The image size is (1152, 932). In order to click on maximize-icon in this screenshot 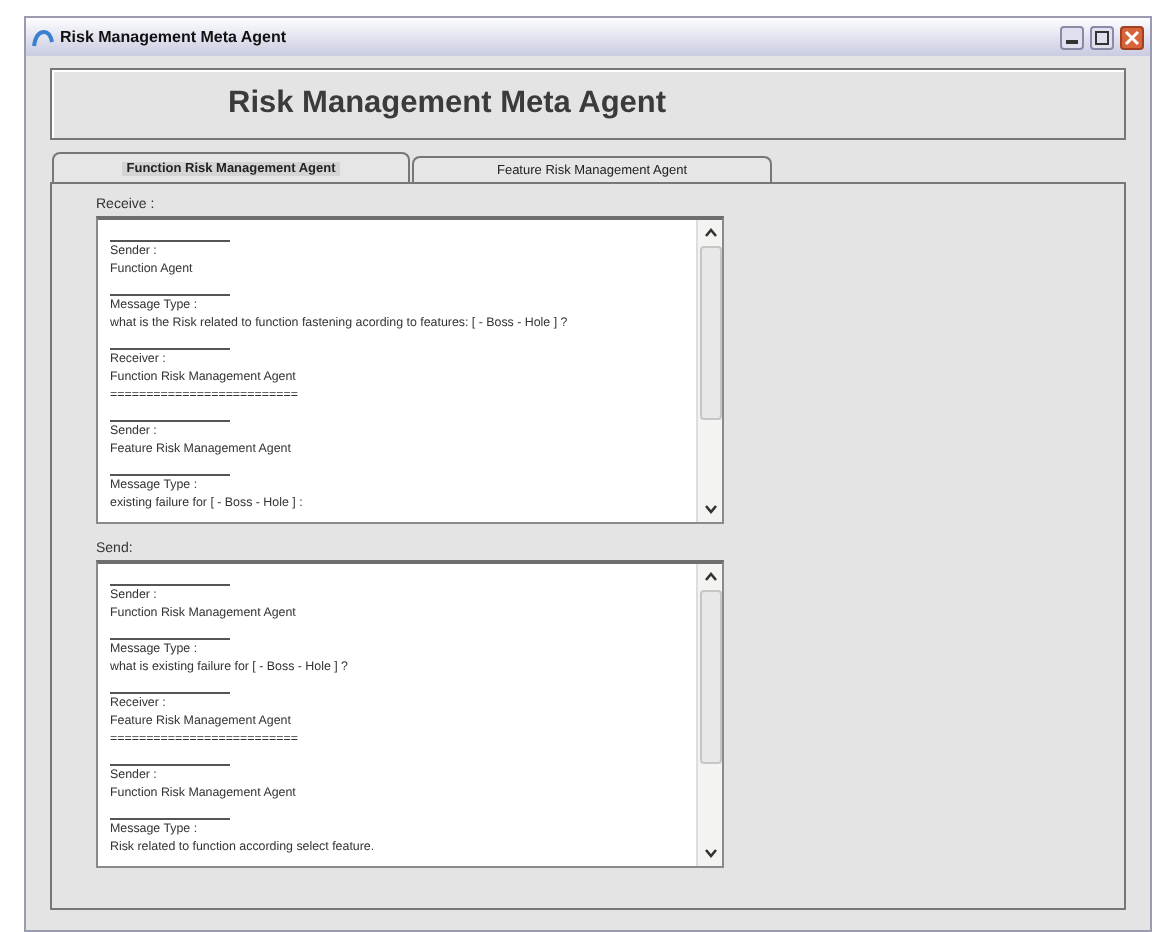, I will do `click(1102, 37)`.